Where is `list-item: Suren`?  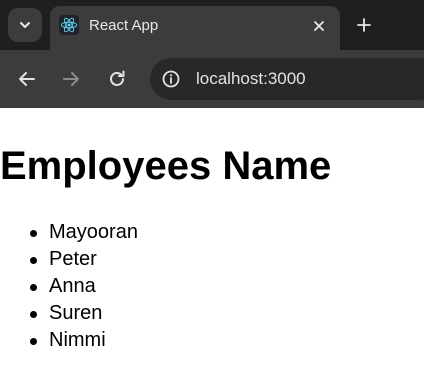
list-item: Suren is located at coordinates (69, 313).